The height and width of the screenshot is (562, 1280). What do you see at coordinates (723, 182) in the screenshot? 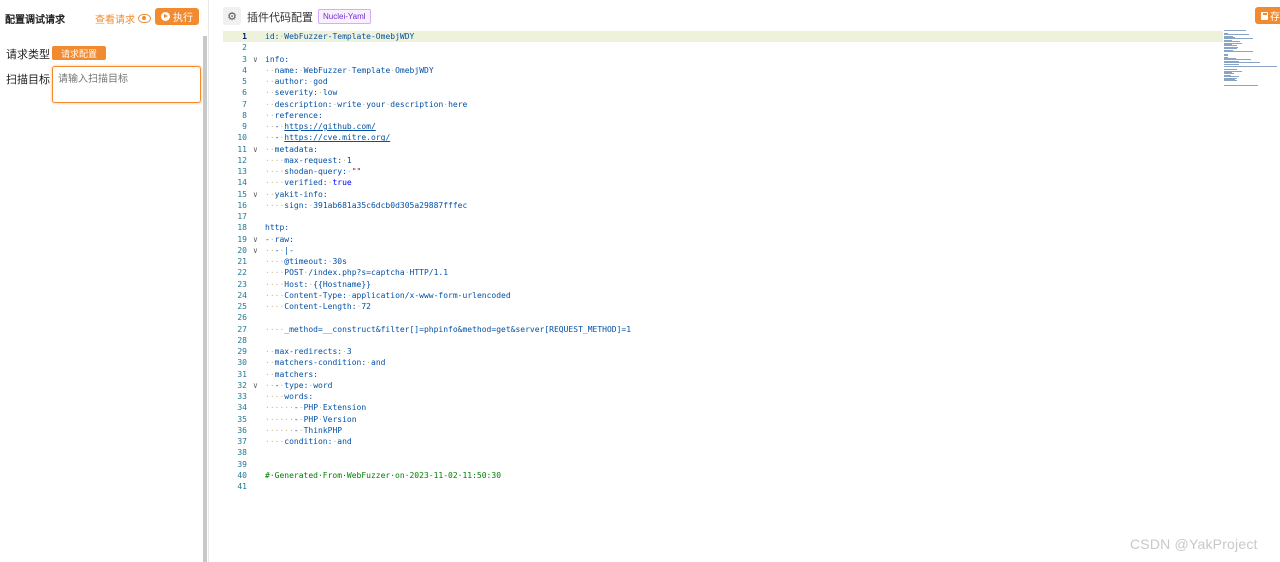
I see `code-line: 14 ····verified:·true` at bounding box center [723, 182].